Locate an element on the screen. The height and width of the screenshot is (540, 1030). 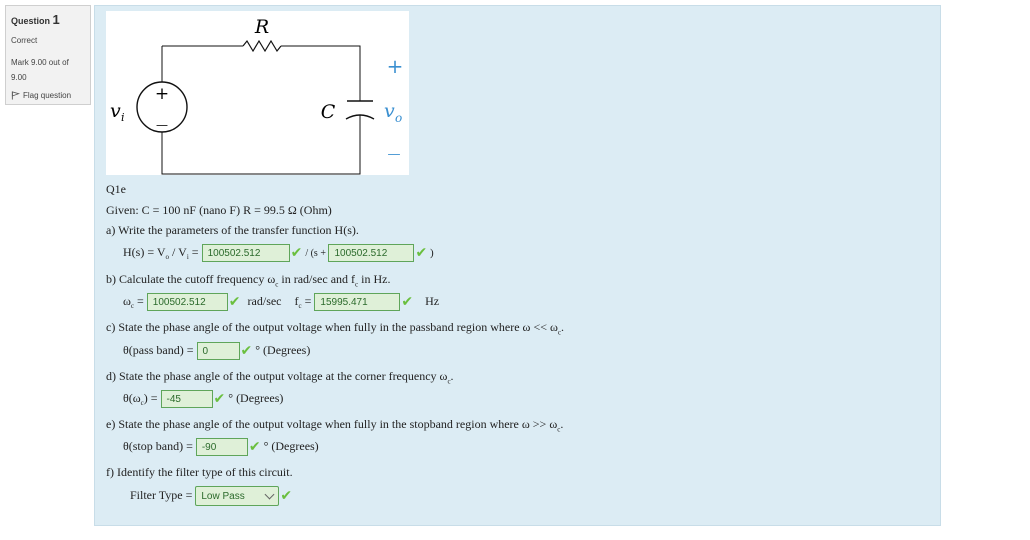
omega-eq: = is located at coordinates (139, 300).